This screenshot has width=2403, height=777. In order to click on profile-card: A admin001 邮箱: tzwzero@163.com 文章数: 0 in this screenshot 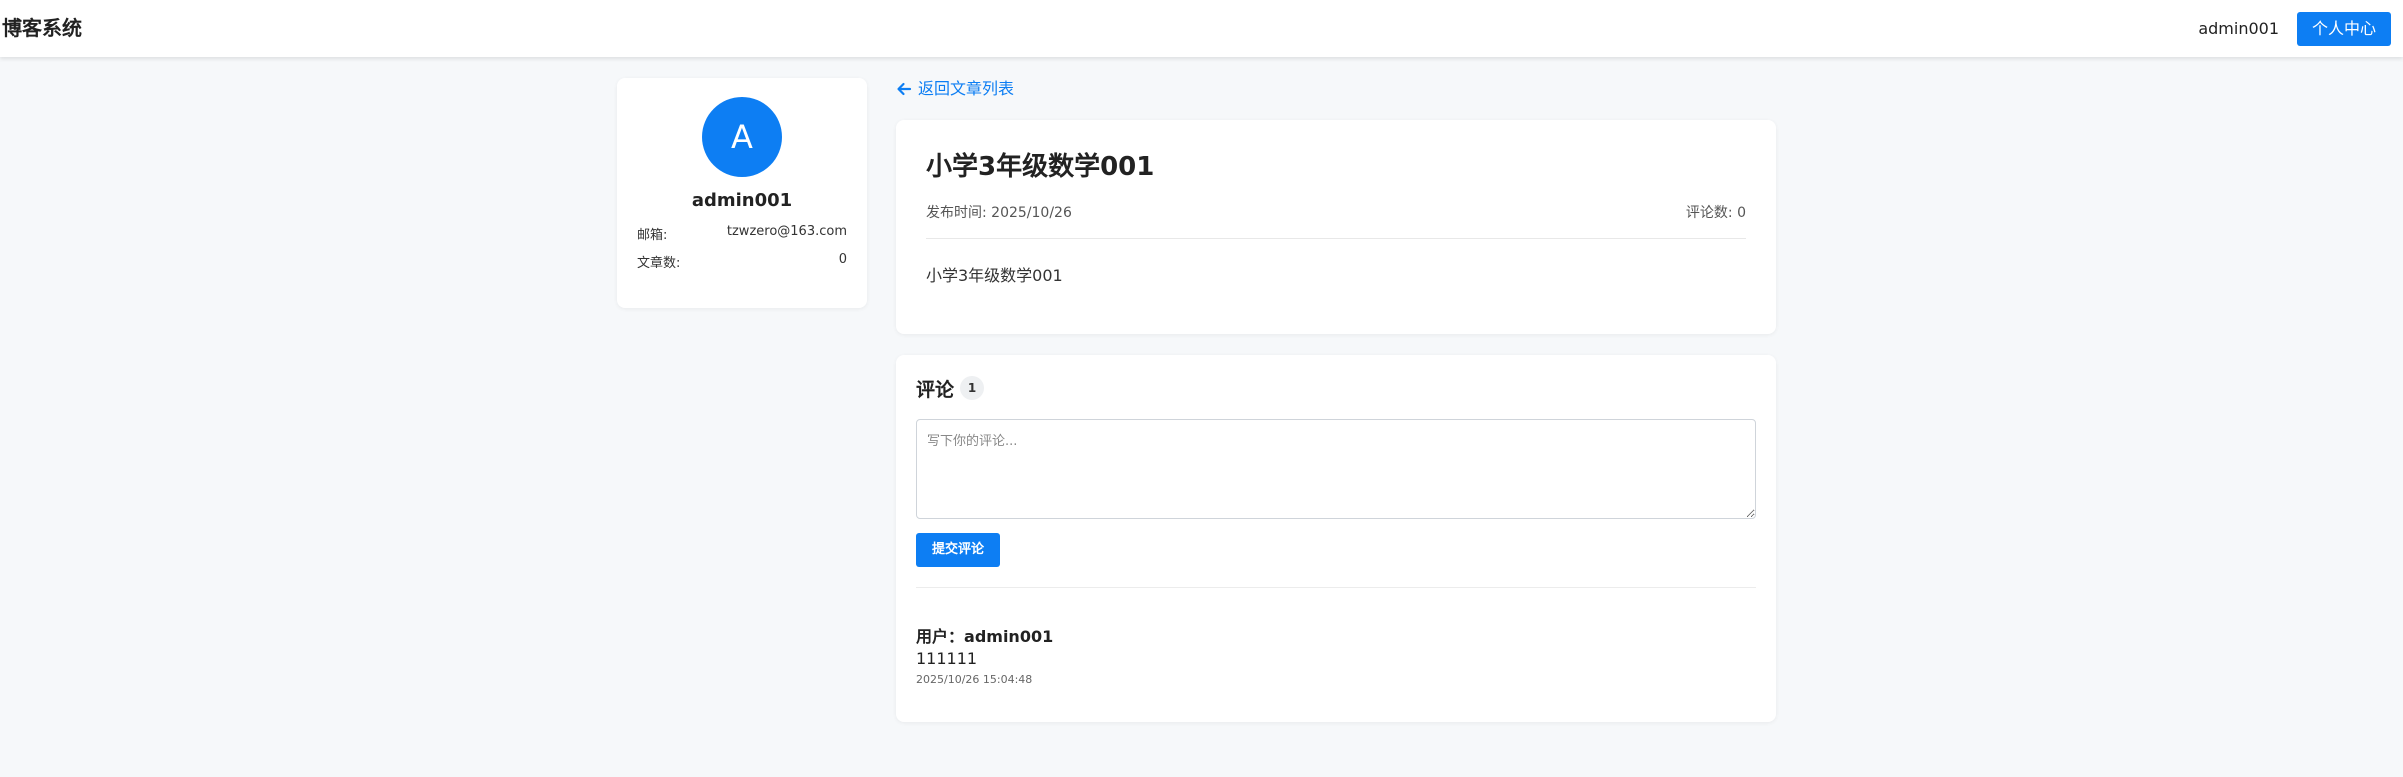, I will do `click(742, 193)`.